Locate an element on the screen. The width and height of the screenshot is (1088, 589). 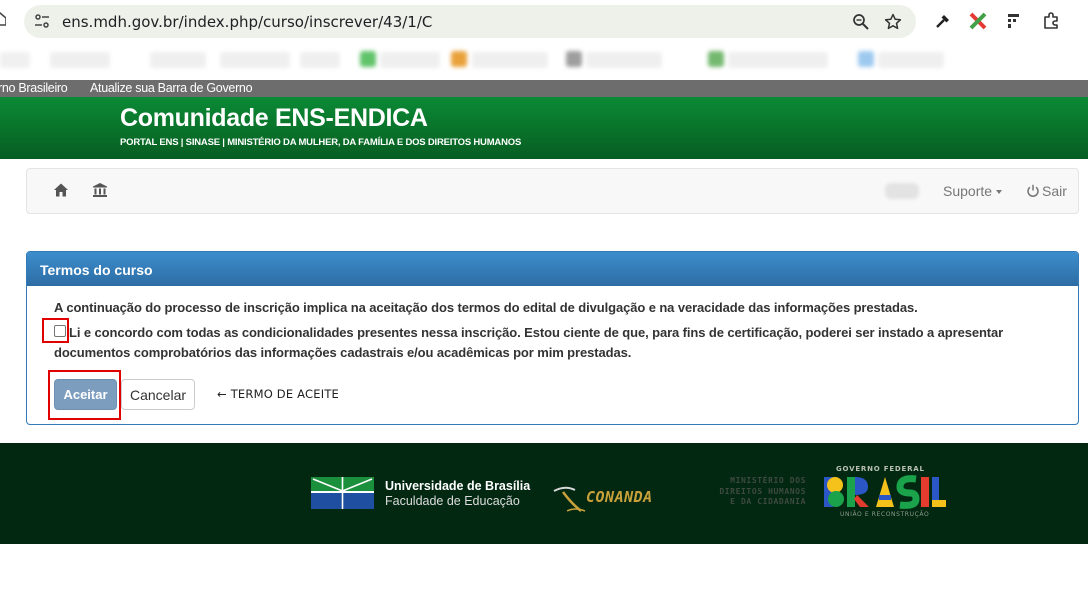
extensions-puzzle-icon is located at coordinates (1051, 21).